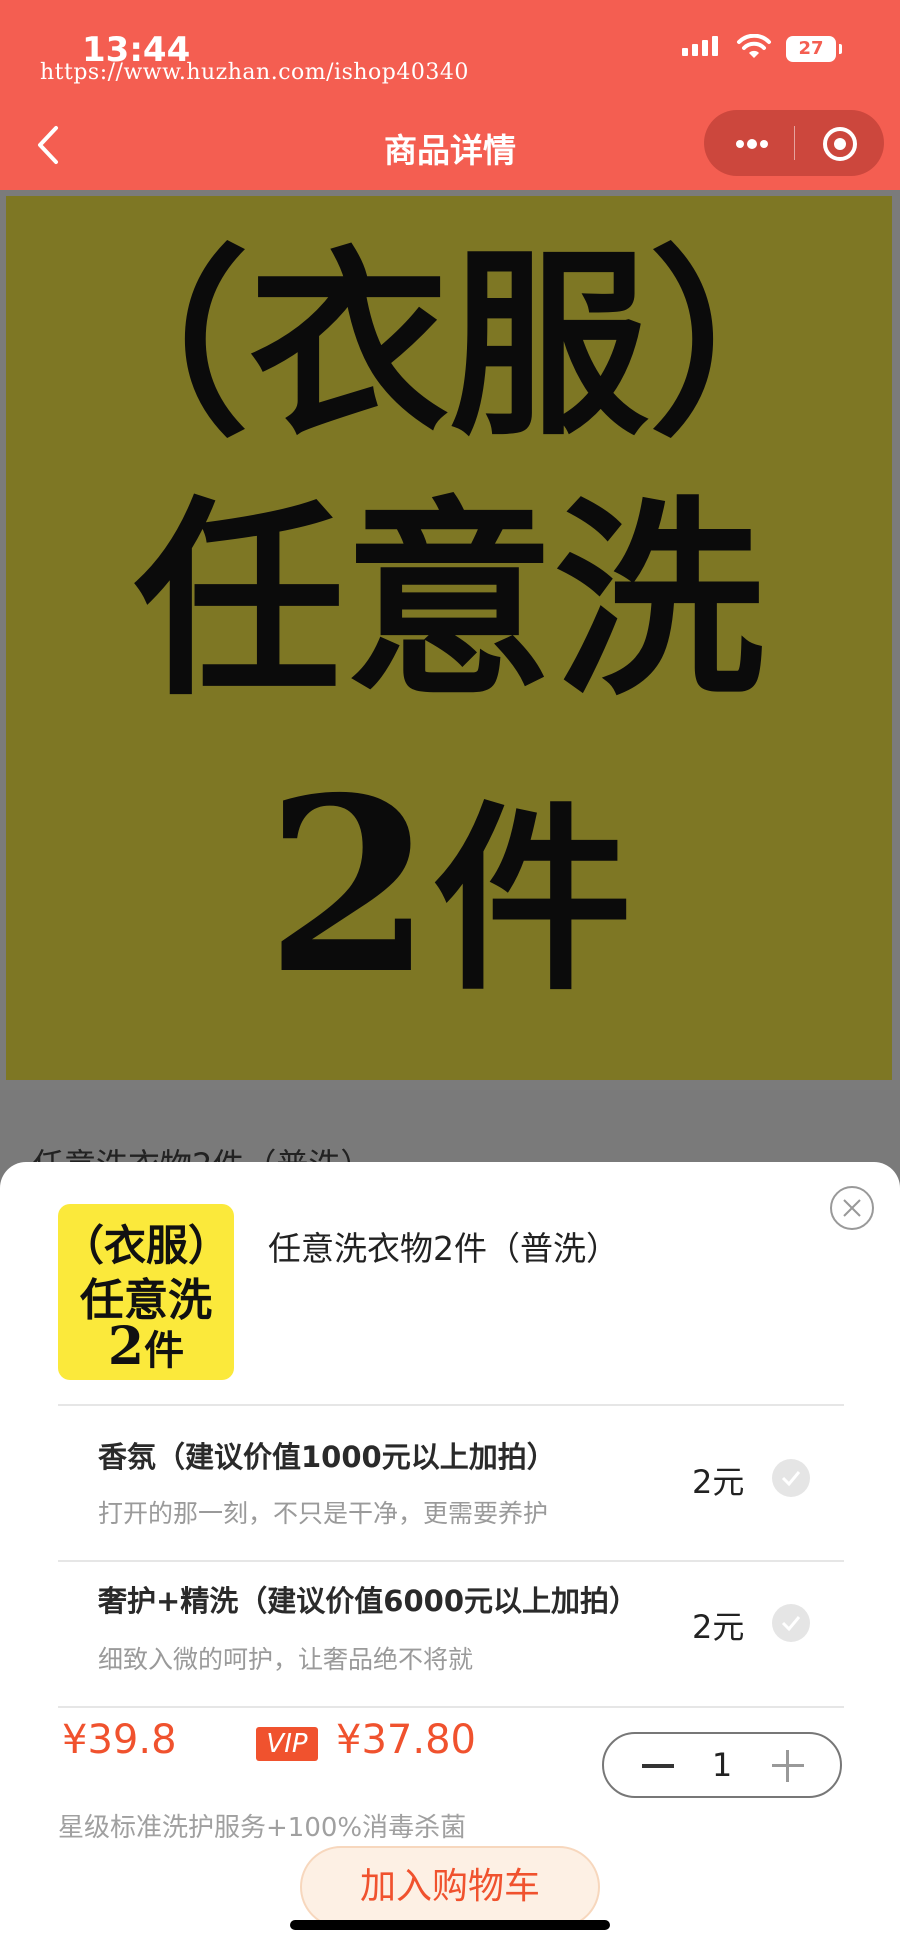  Describe the element at coordinates (262, 1828) in the screenshot. I see `service-note: 星级标准洗护服务+100%消毒杀菌` at that location.